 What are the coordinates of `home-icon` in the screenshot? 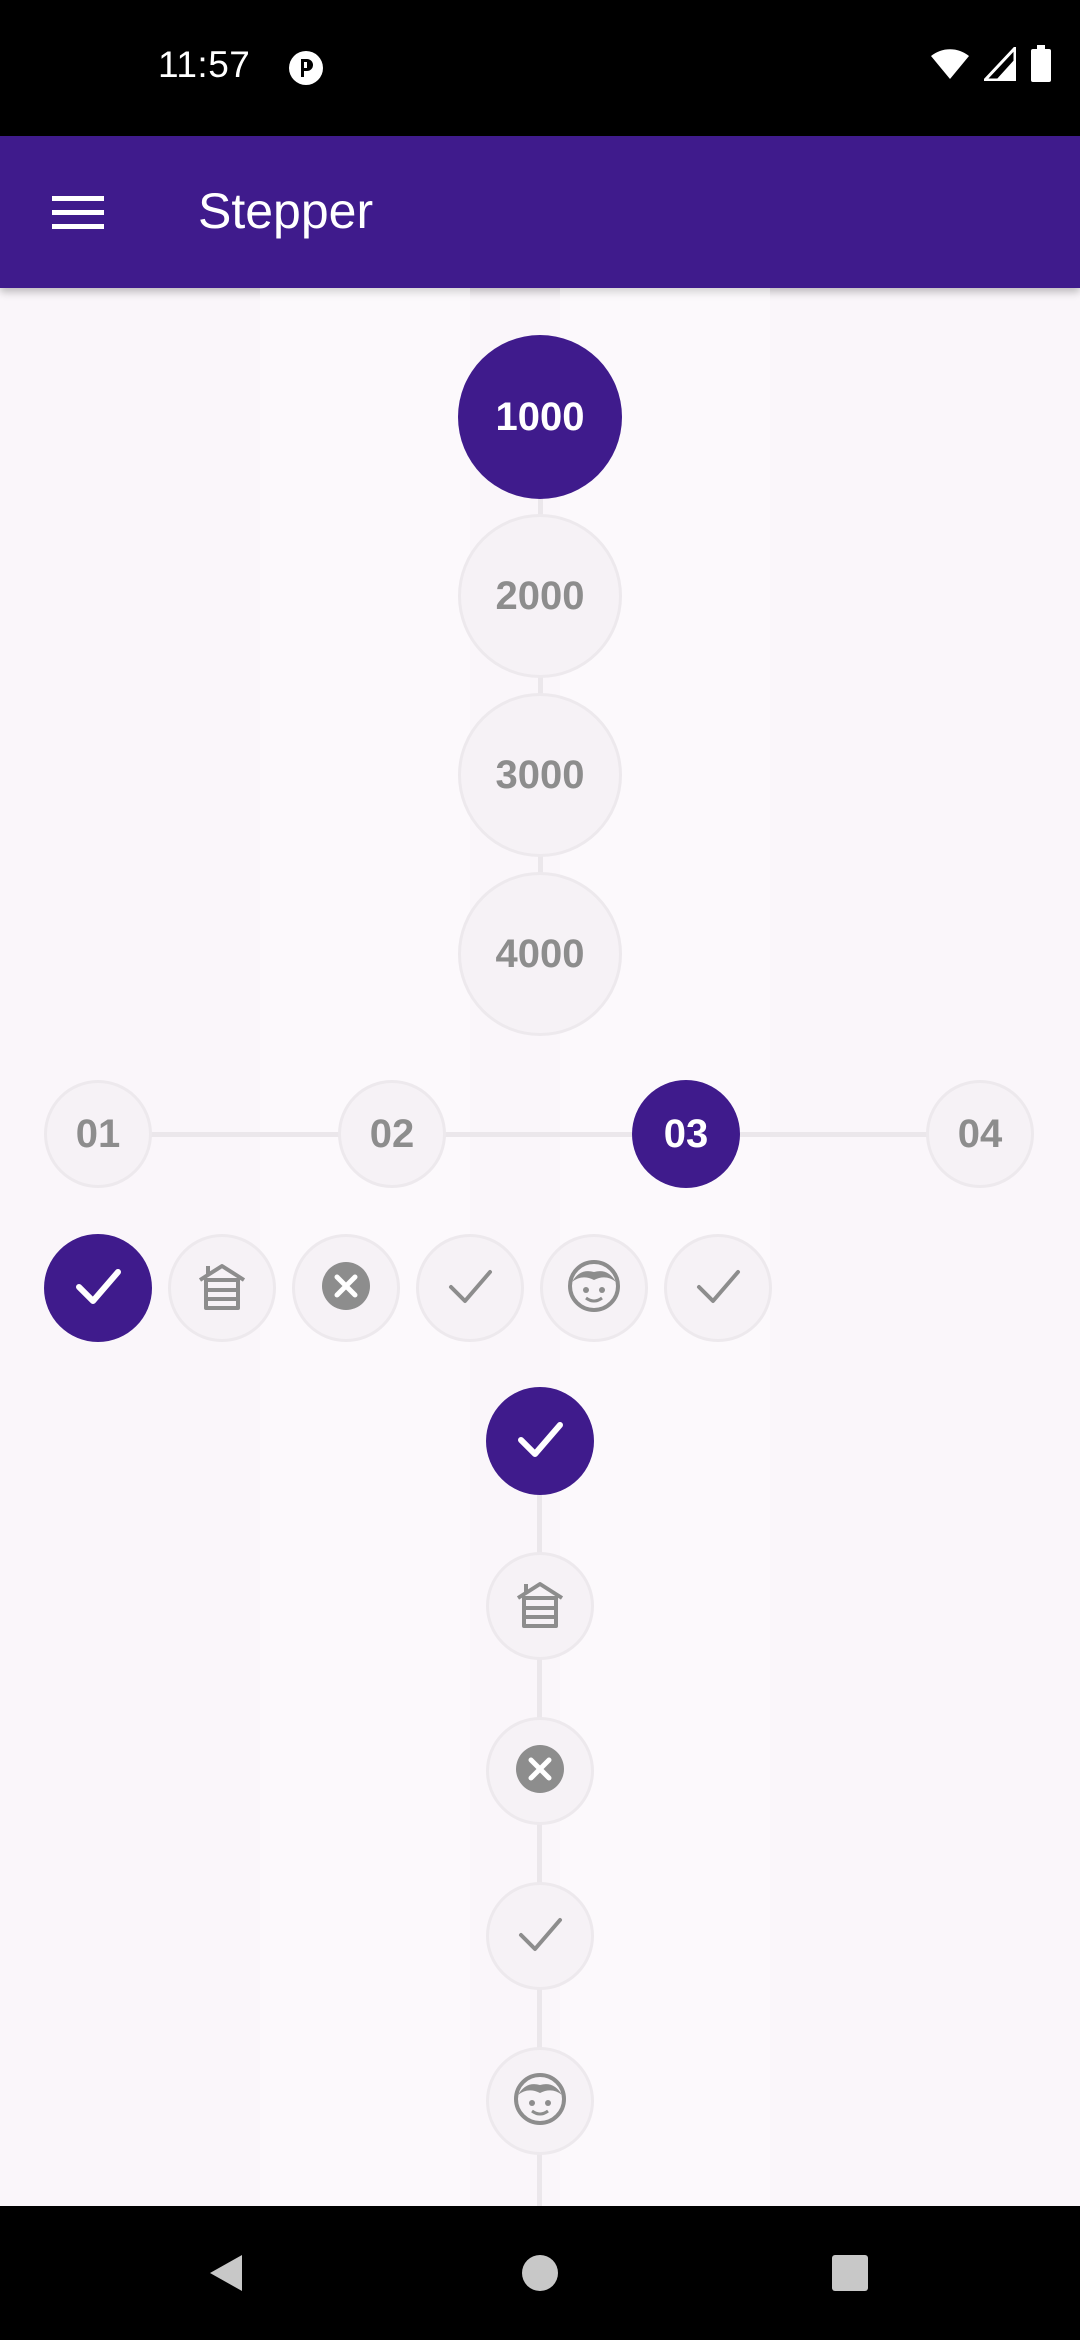 It's located at (540, 2273).